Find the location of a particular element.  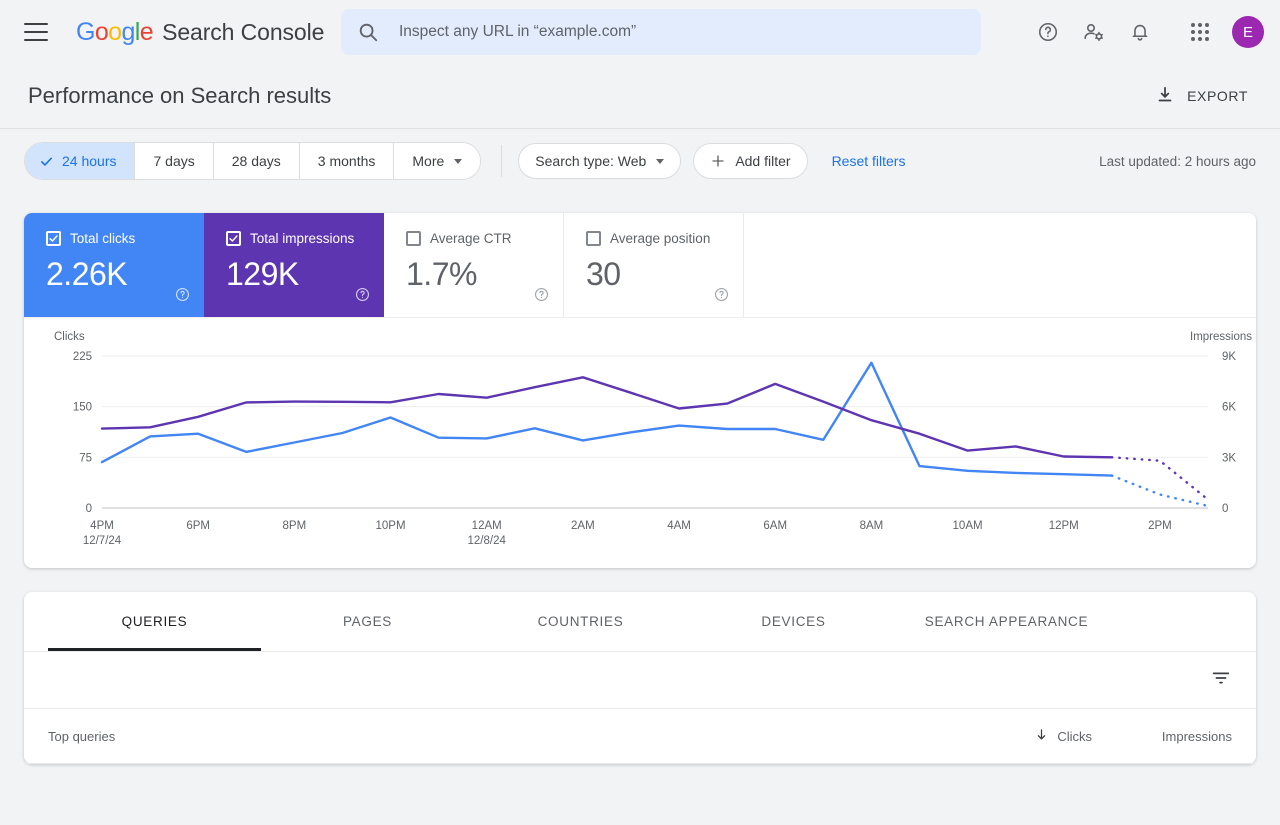

tab-countries: COUNTRIES is located at coordinates (580, 621).